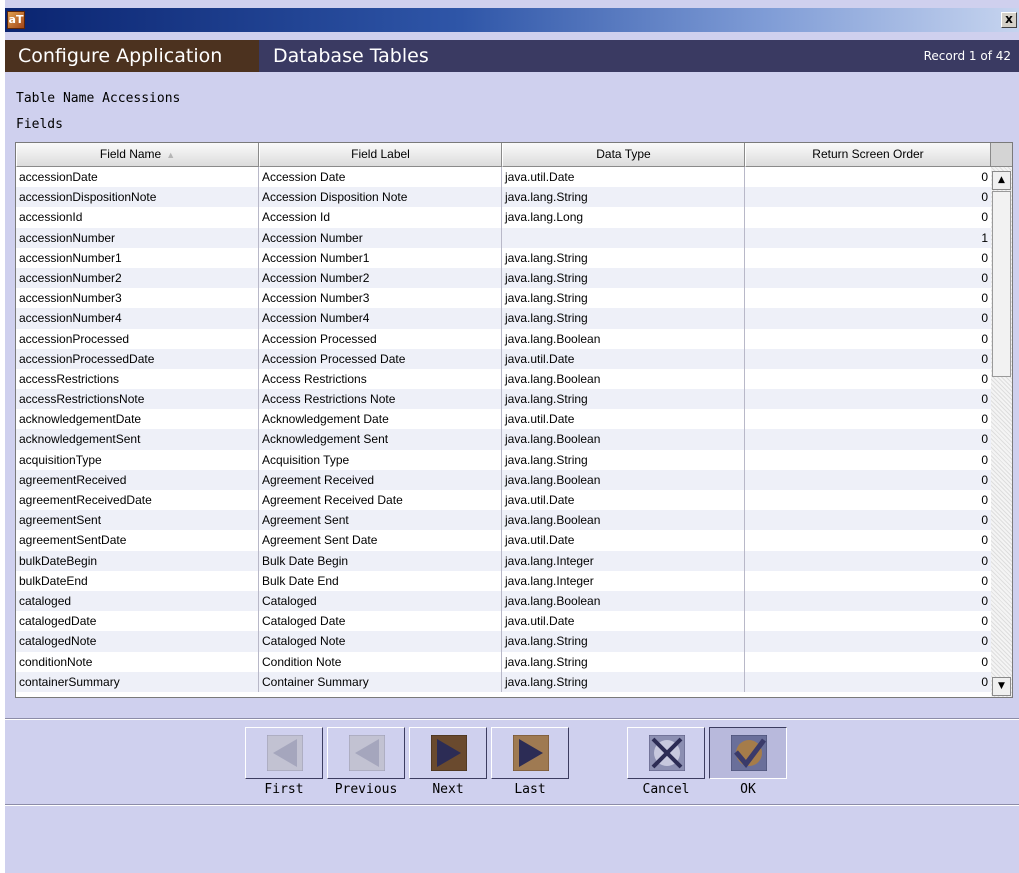  Describe the element at coordinates (137, 399) in the screenshot. I see `field-name-cell: accessRestrictionsNote` at that location.